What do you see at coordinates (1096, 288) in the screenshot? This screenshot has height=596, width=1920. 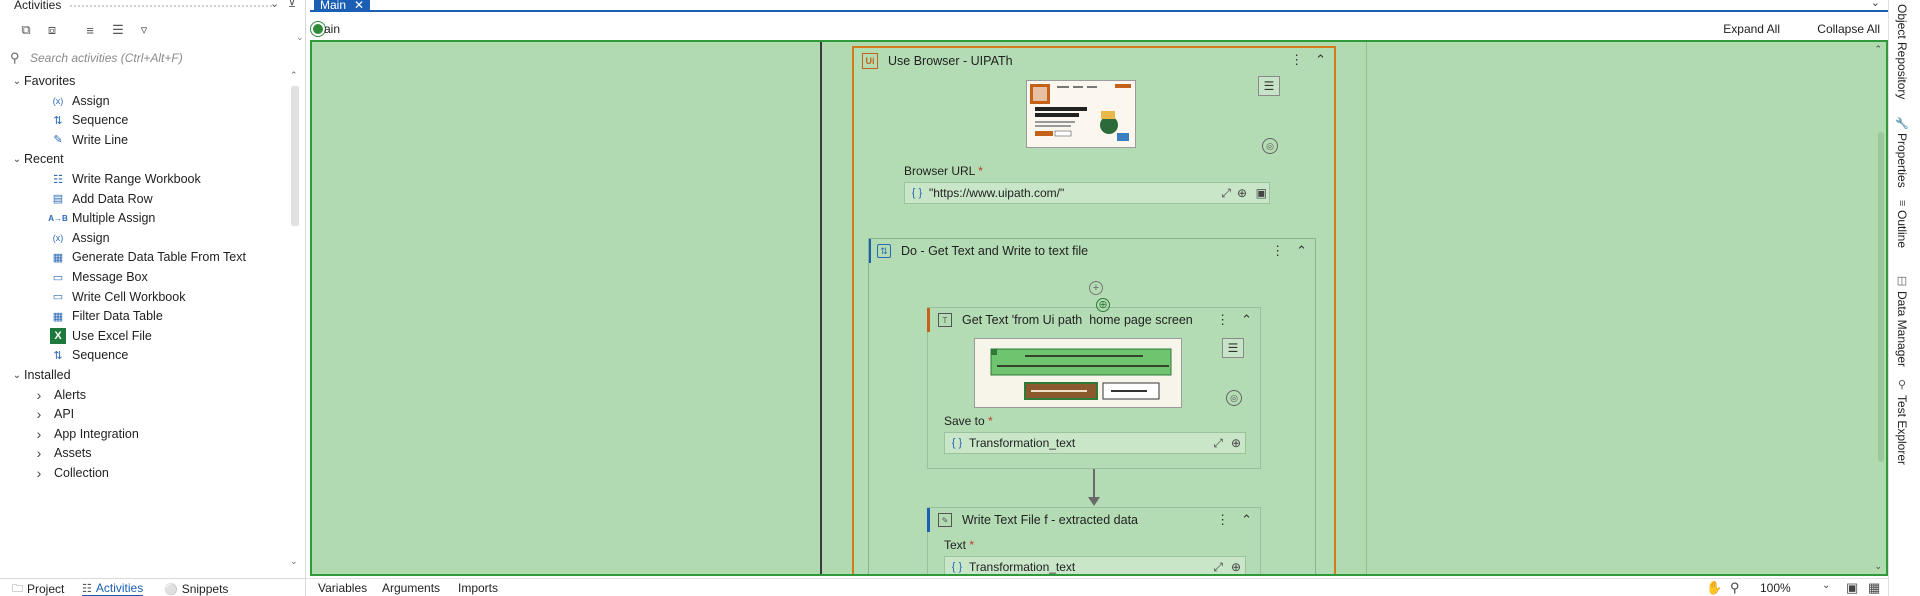 I see `add-activity-plus-icon: +` at bounding box center [1096, 288].